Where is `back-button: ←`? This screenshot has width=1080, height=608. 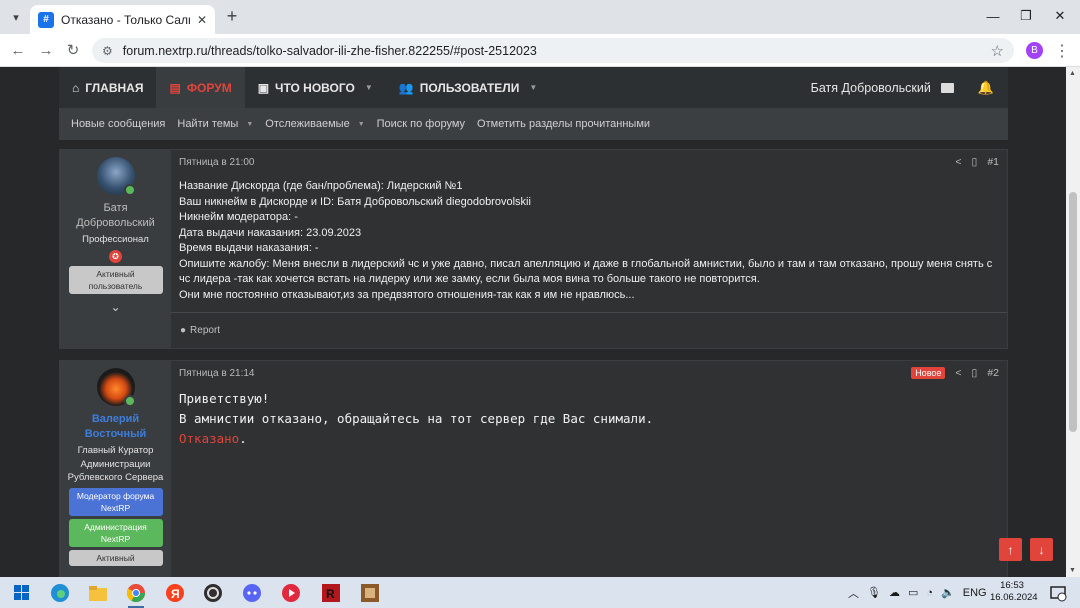 back-button: ← is located at coordinates (18, 50).